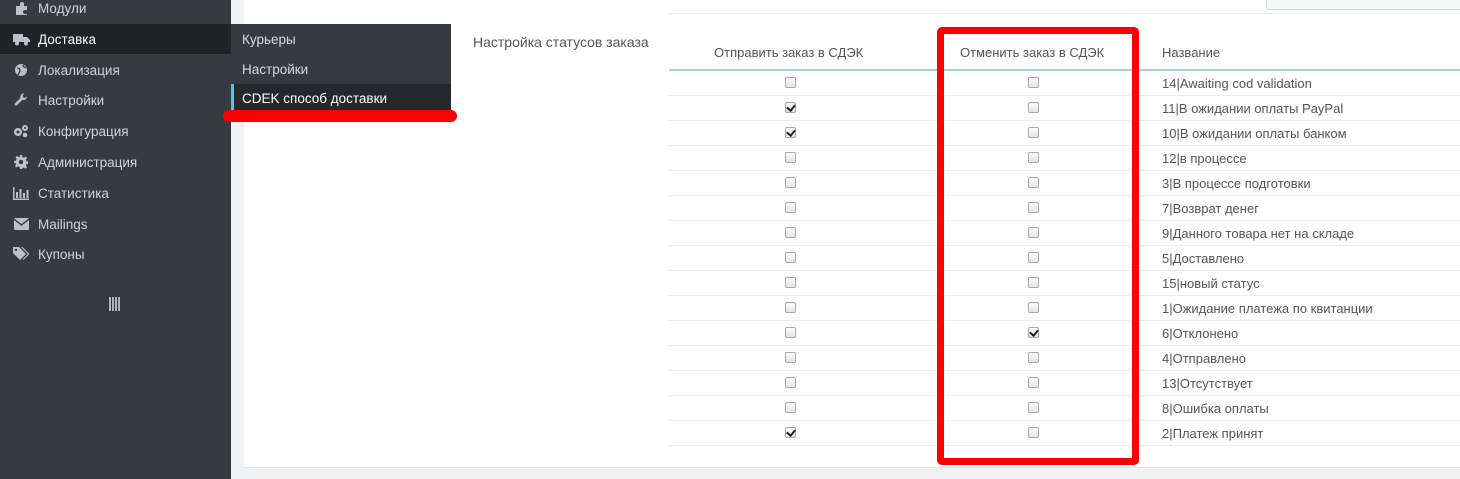 Image resolution: width=1460 pixels, height=479 pixels. I want to click on puzzle-icon, so click(19, 8).